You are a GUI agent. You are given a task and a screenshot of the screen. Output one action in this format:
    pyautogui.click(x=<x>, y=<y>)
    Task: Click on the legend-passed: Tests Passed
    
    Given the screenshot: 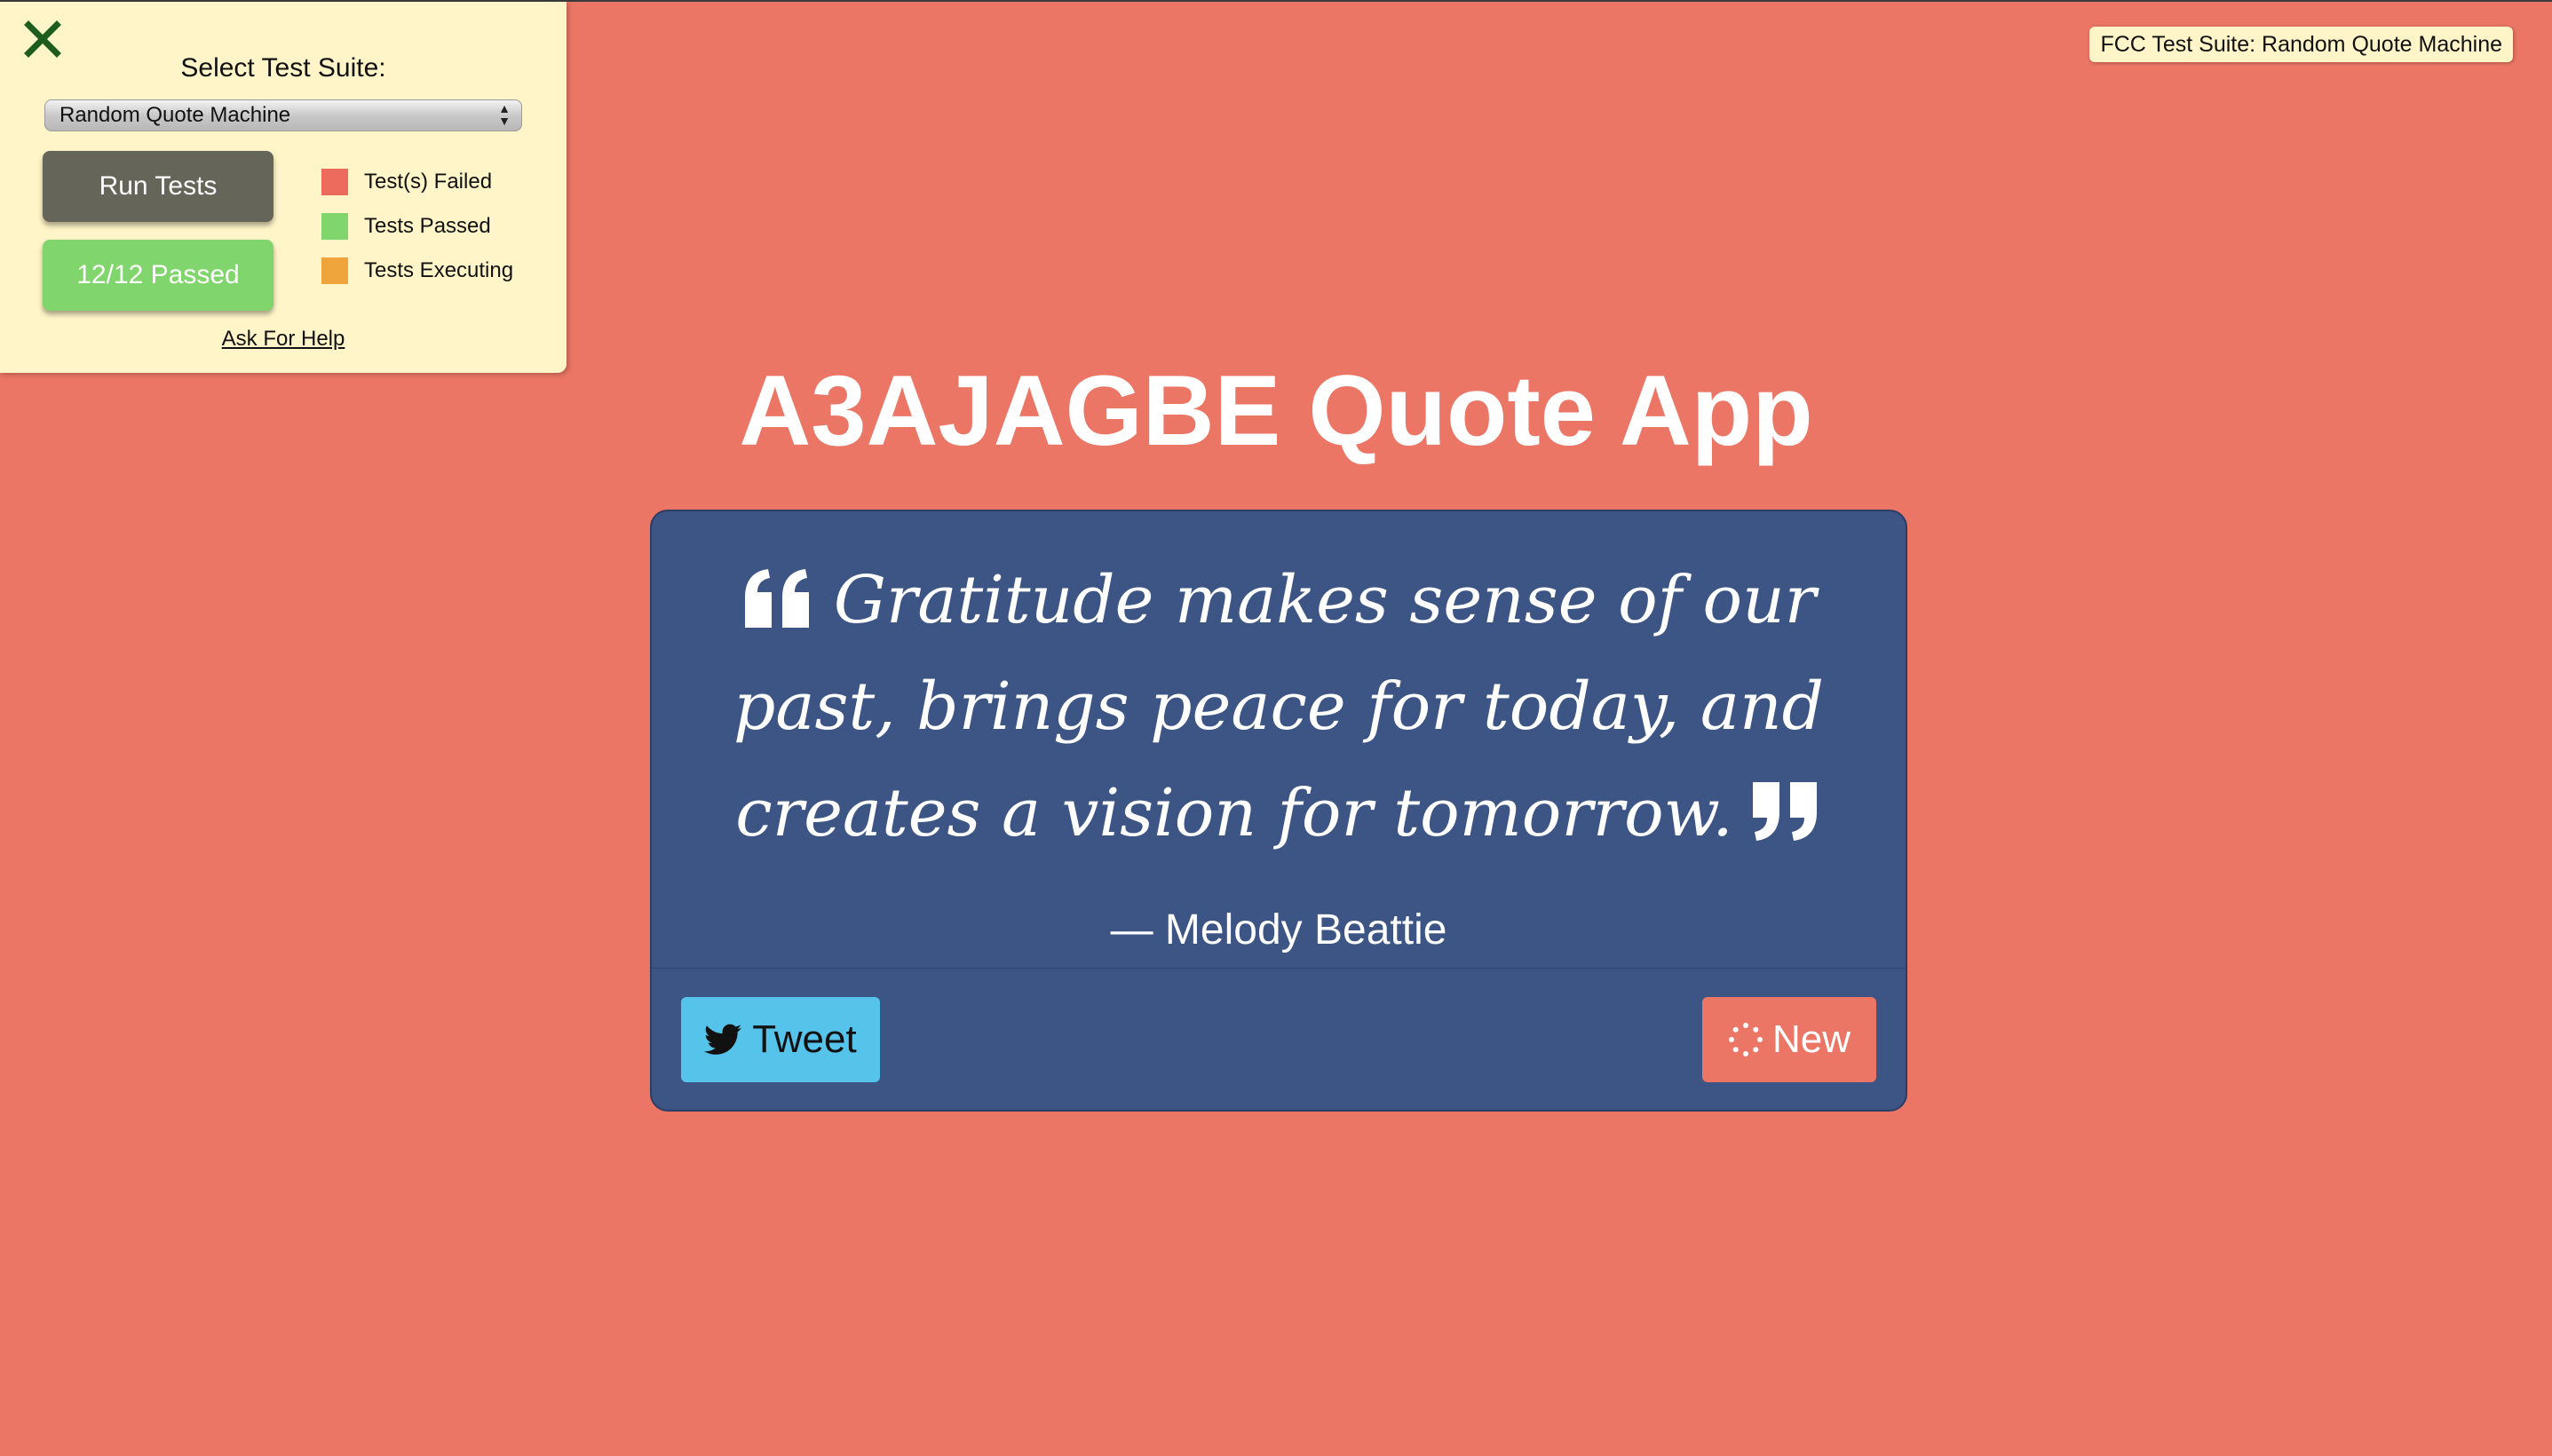 What is the action you would take?
    pyautogui.click(x=406, y=226)
    